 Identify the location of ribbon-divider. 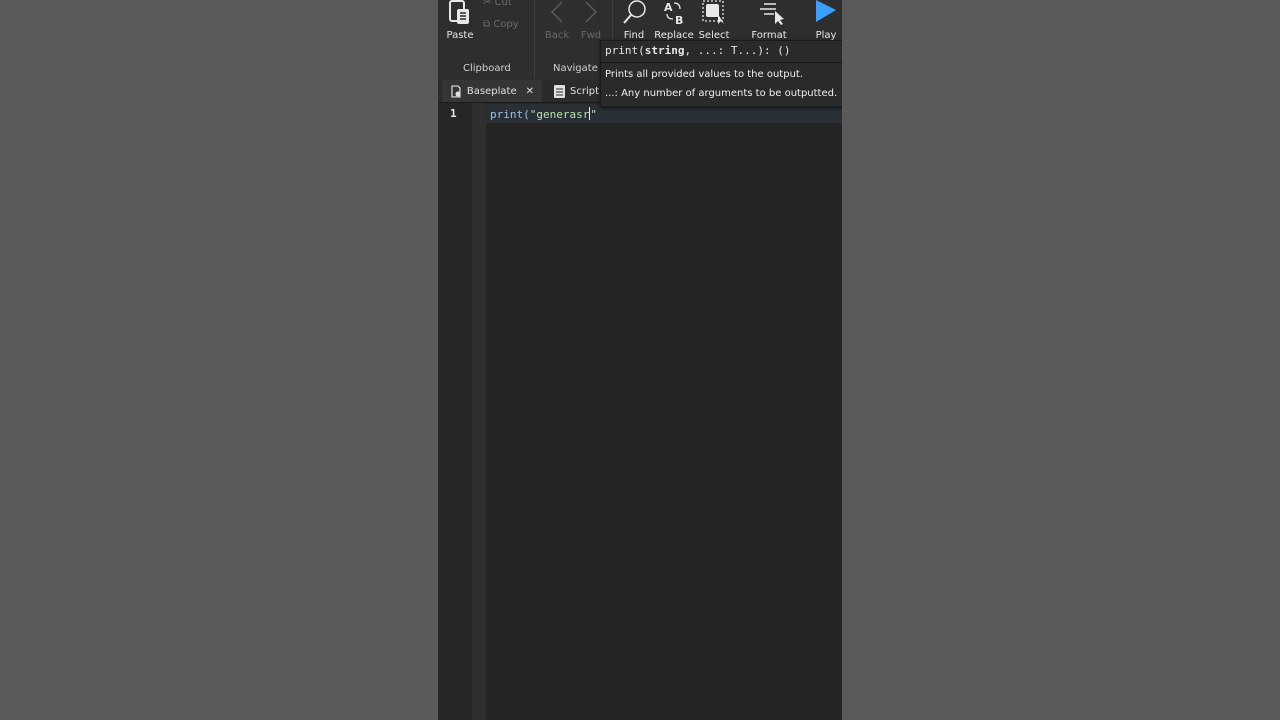
(534, 39).